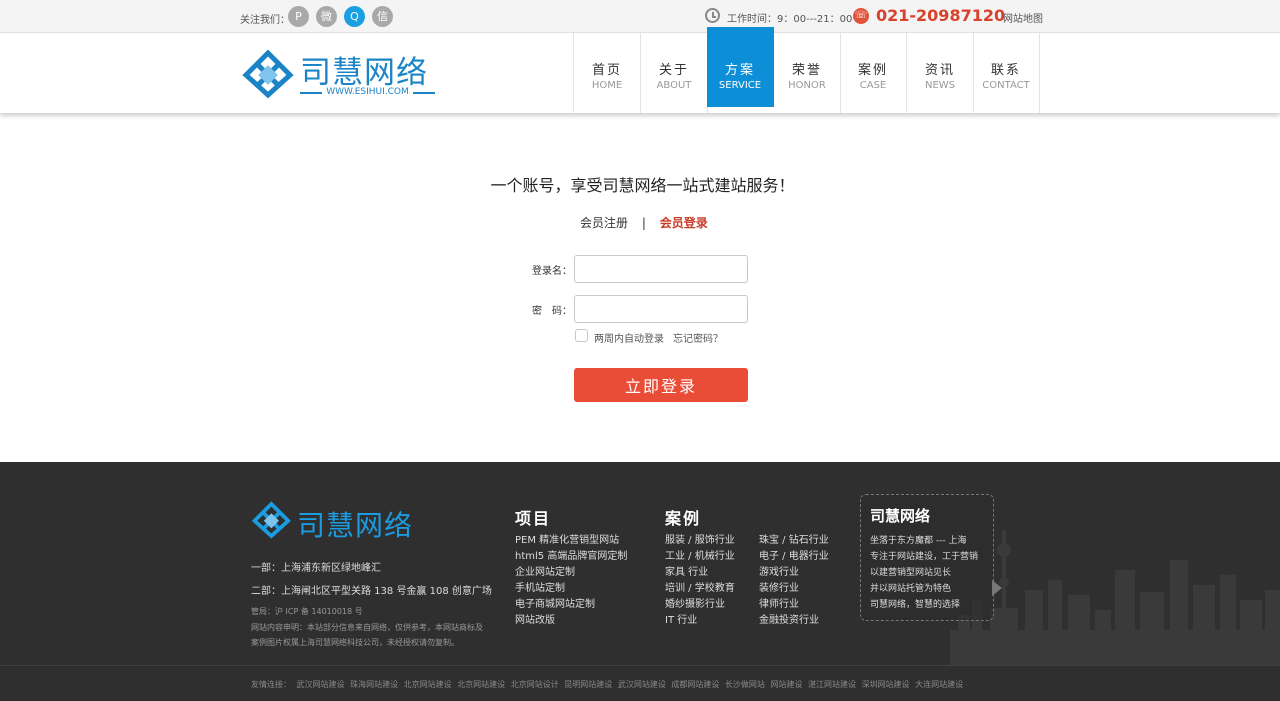  Describe the element at coordinates (571, 573) in the screenshot. I see `footer-project-link: 企业网站定制` at that location.